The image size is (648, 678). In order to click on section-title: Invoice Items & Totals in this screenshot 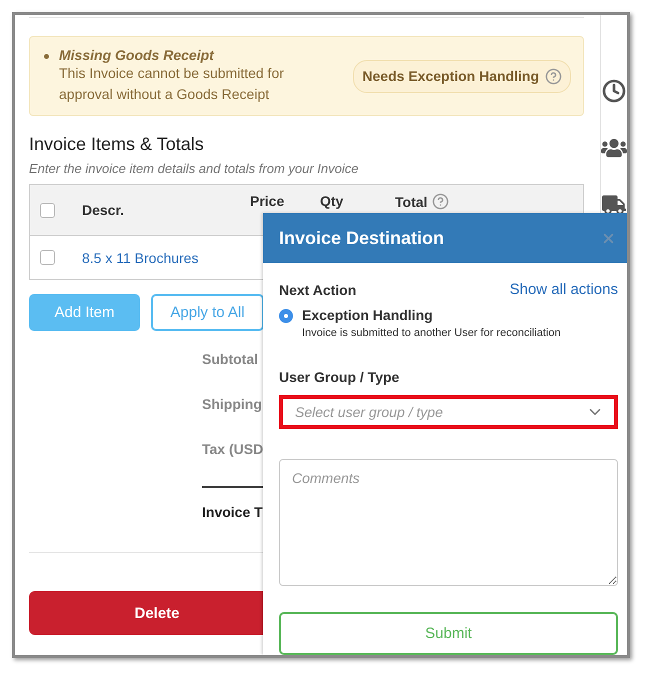, I will do `click(117, 144)`.